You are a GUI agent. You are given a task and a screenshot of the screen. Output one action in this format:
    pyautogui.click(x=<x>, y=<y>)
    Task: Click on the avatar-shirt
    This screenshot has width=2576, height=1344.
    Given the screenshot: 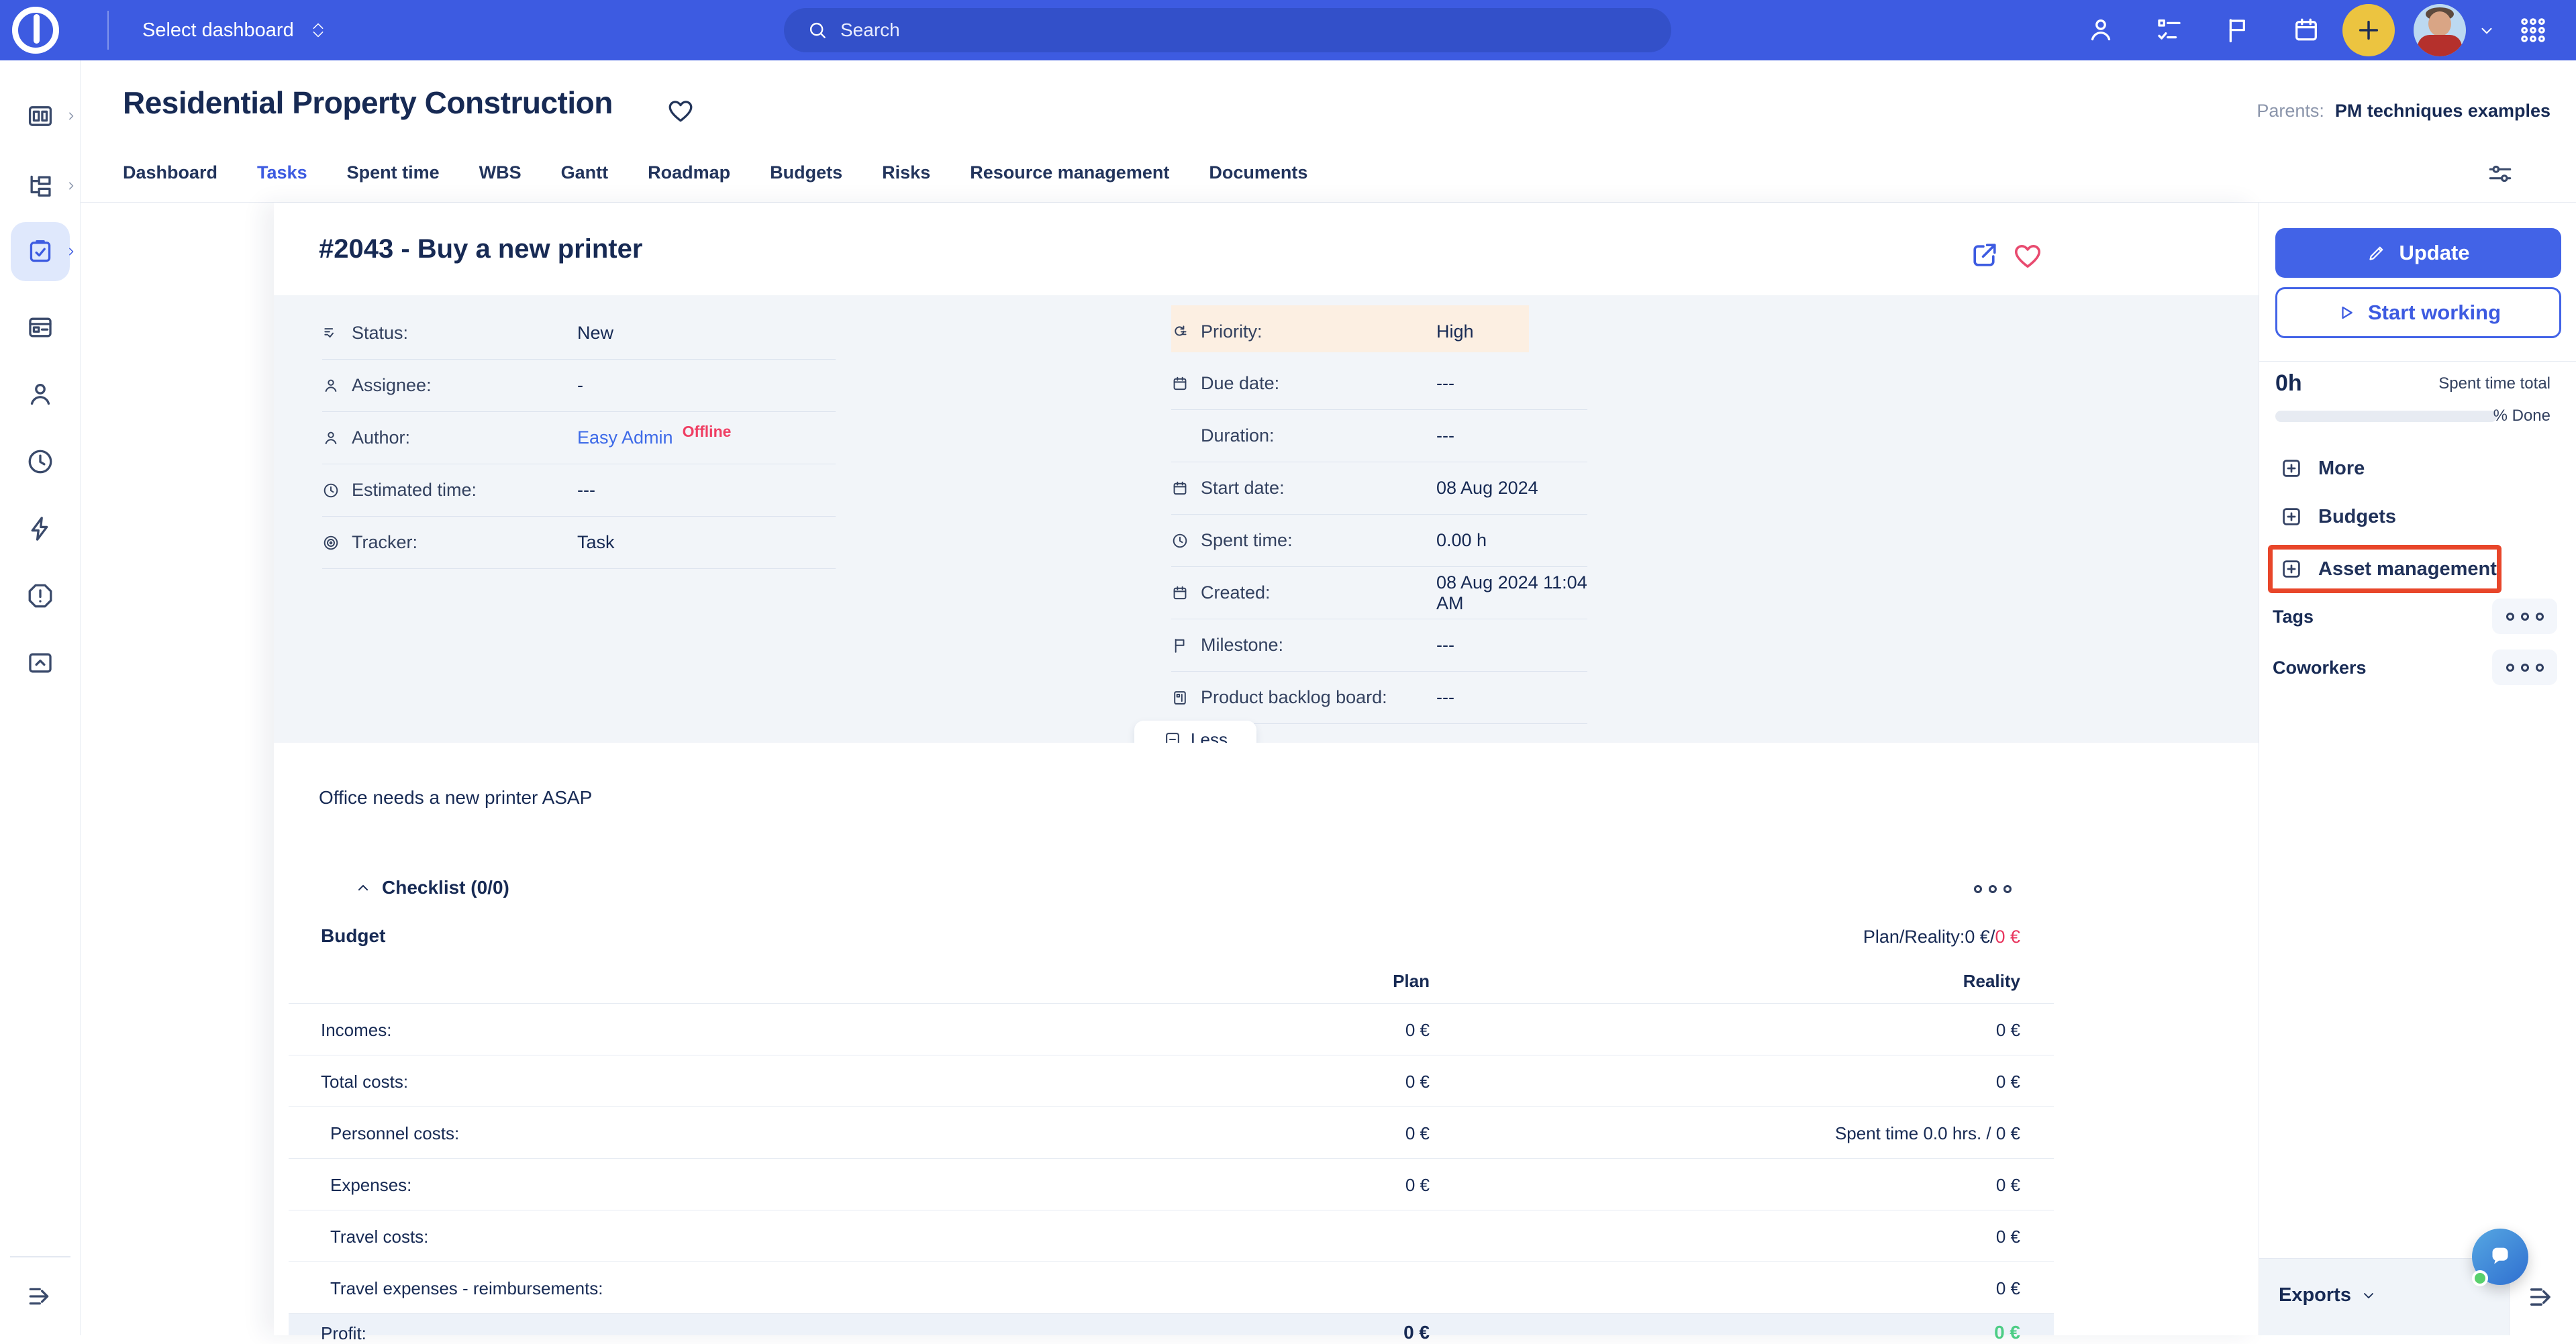 What is the action you would take?
    pyautogui.click(x=2440, y=45)
    